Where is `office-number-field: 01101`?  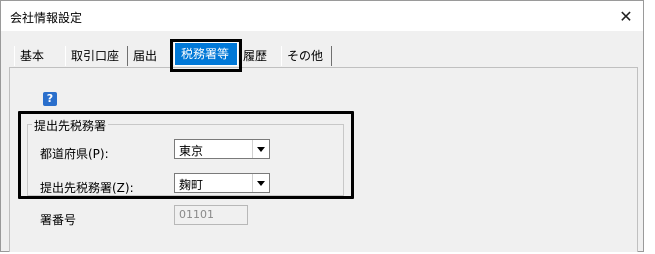 office-number-field: 01101 is located at coordinates (211, 215).